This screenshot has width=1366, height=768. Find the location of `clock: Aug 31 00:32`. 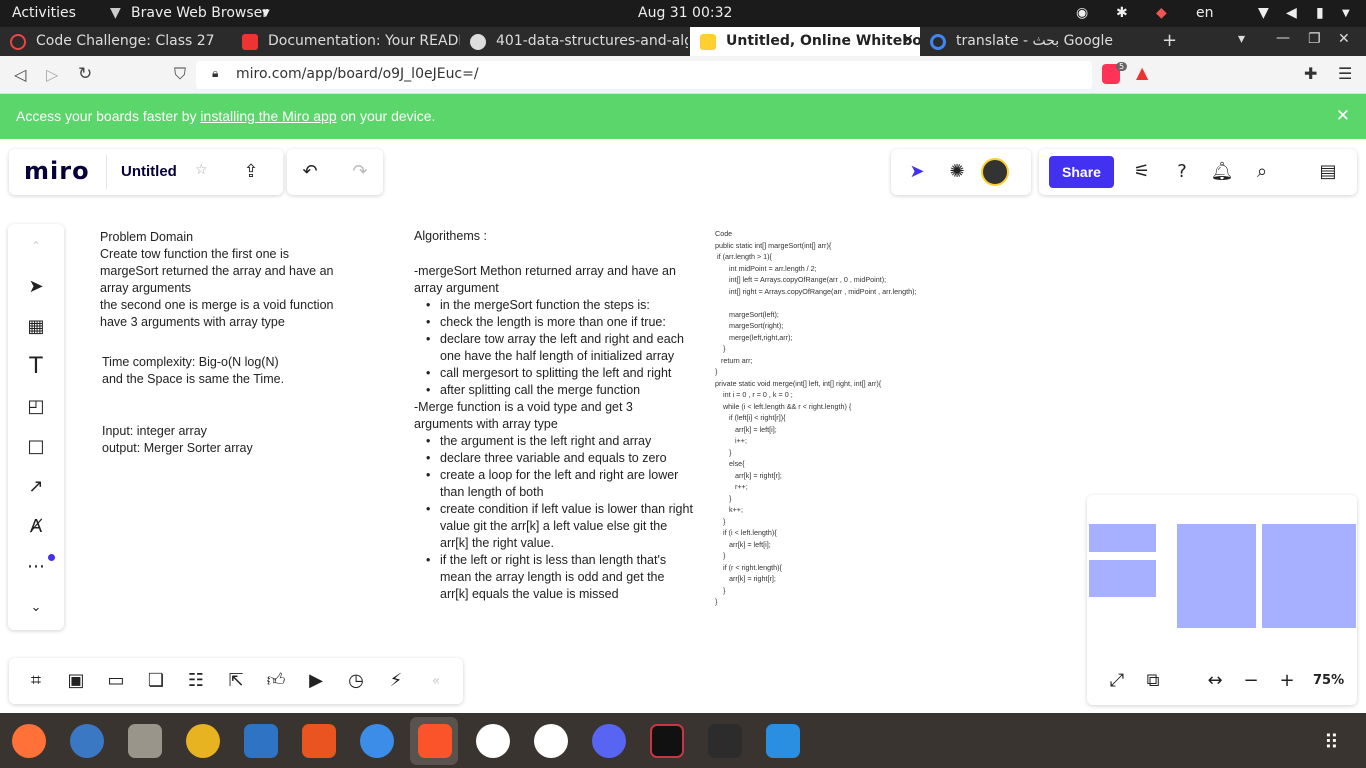

clock: Aug 31 00:32 is located at coordinates (685, 13).